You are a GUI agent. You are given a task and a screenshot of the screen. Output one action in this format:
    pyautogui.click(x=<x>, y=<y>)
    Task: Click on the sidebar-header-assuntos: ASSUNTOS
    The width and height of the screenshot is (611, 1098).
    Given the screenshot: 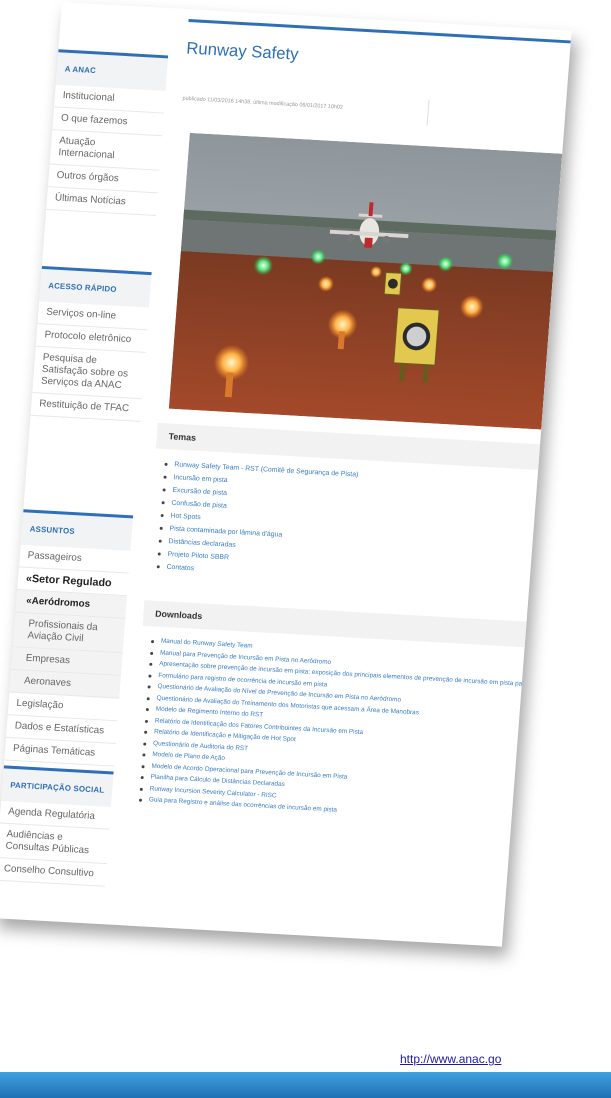 What is the action you would take?
    pyautogui.click(x=77, y=530)
    